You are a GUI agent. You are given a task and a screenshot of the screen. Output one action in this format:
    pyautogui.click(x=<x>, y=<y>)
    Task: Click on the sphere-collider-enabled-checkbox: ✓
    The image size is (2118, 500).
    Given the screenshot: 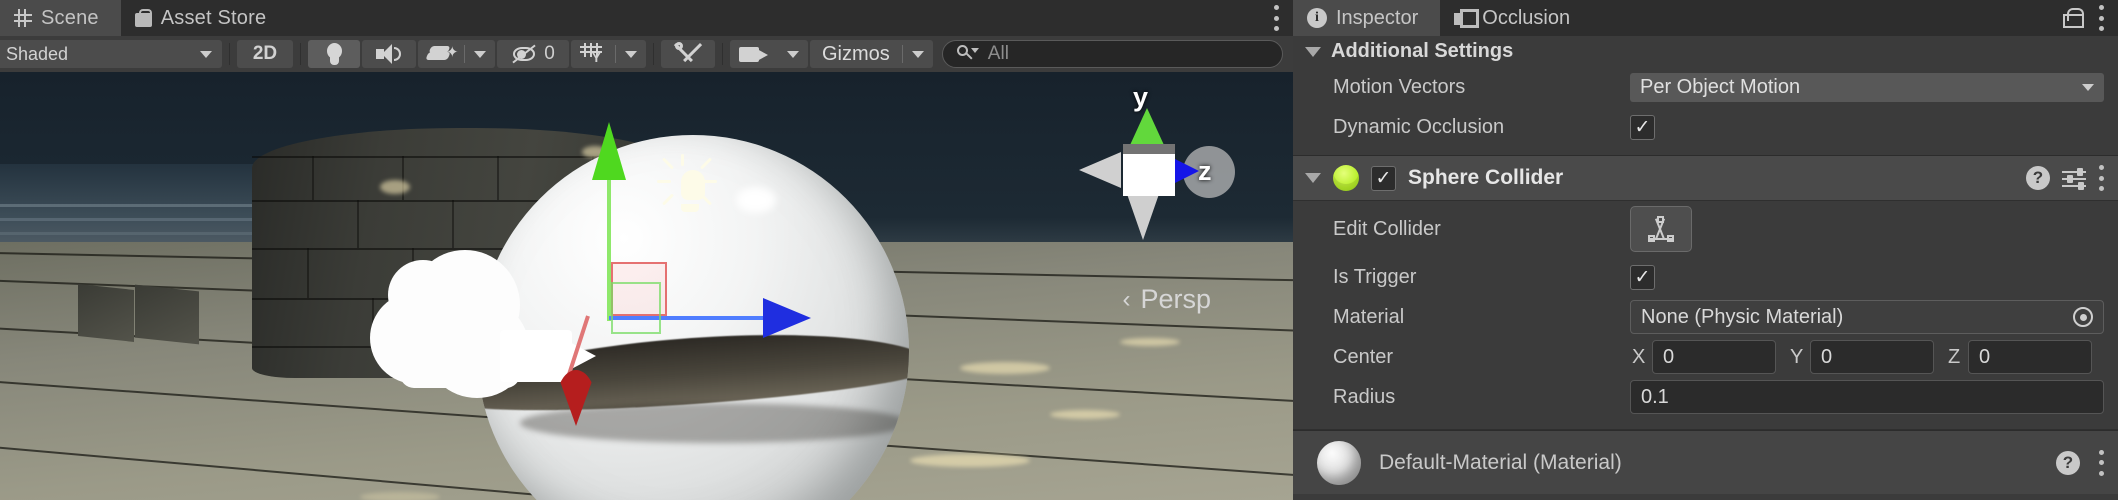 What is the action you would take?
    pyautogui.click(x=1383, y=178)
    